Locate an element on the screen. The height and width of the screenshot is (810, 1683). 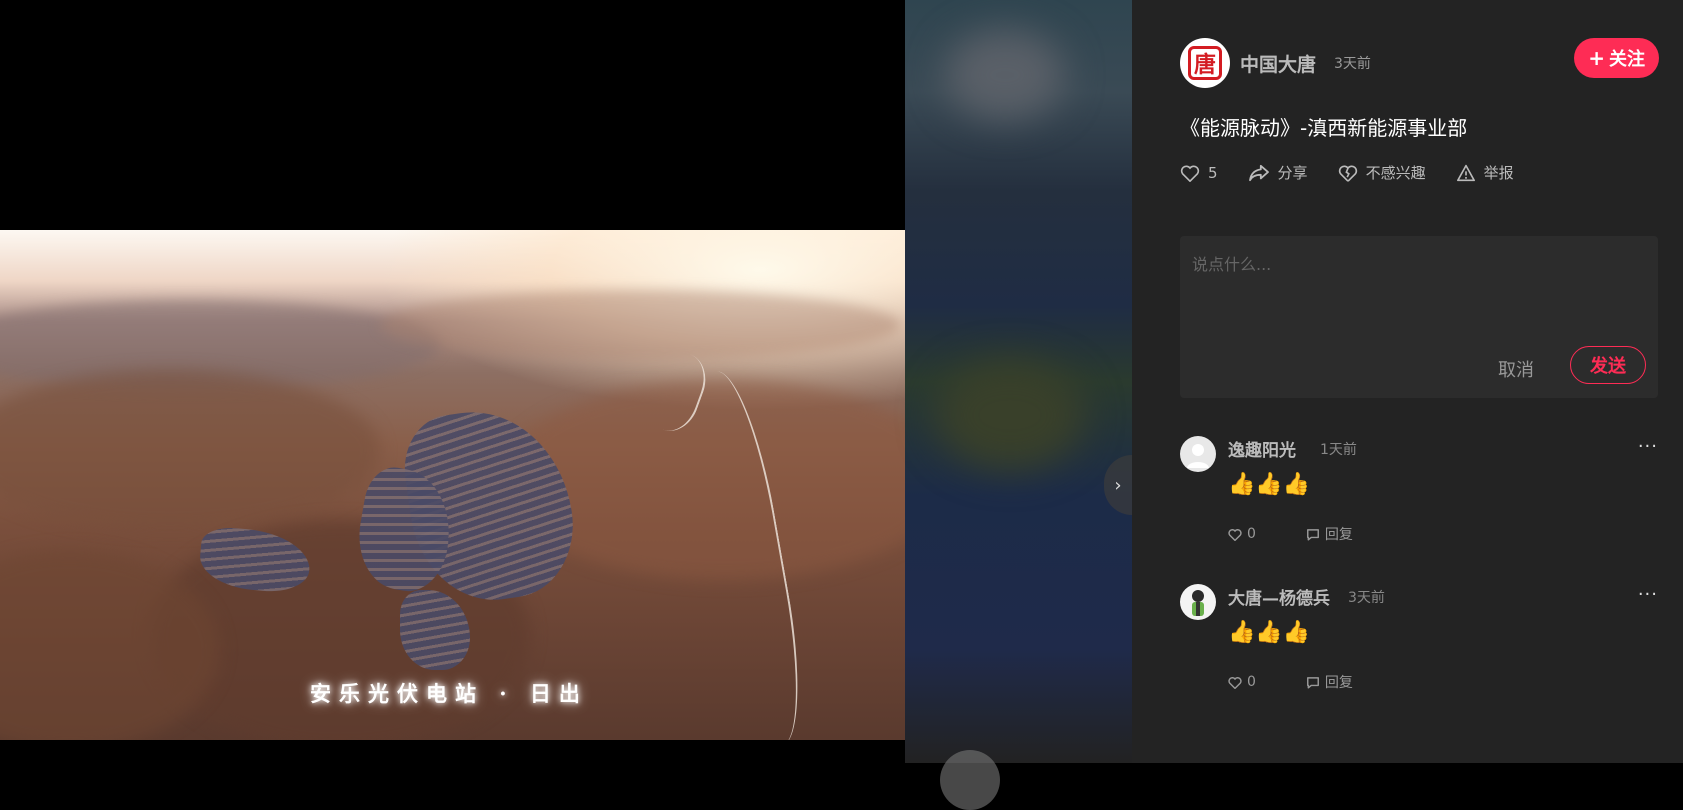
plus-icon: + is located at coordinates (1596, 58).